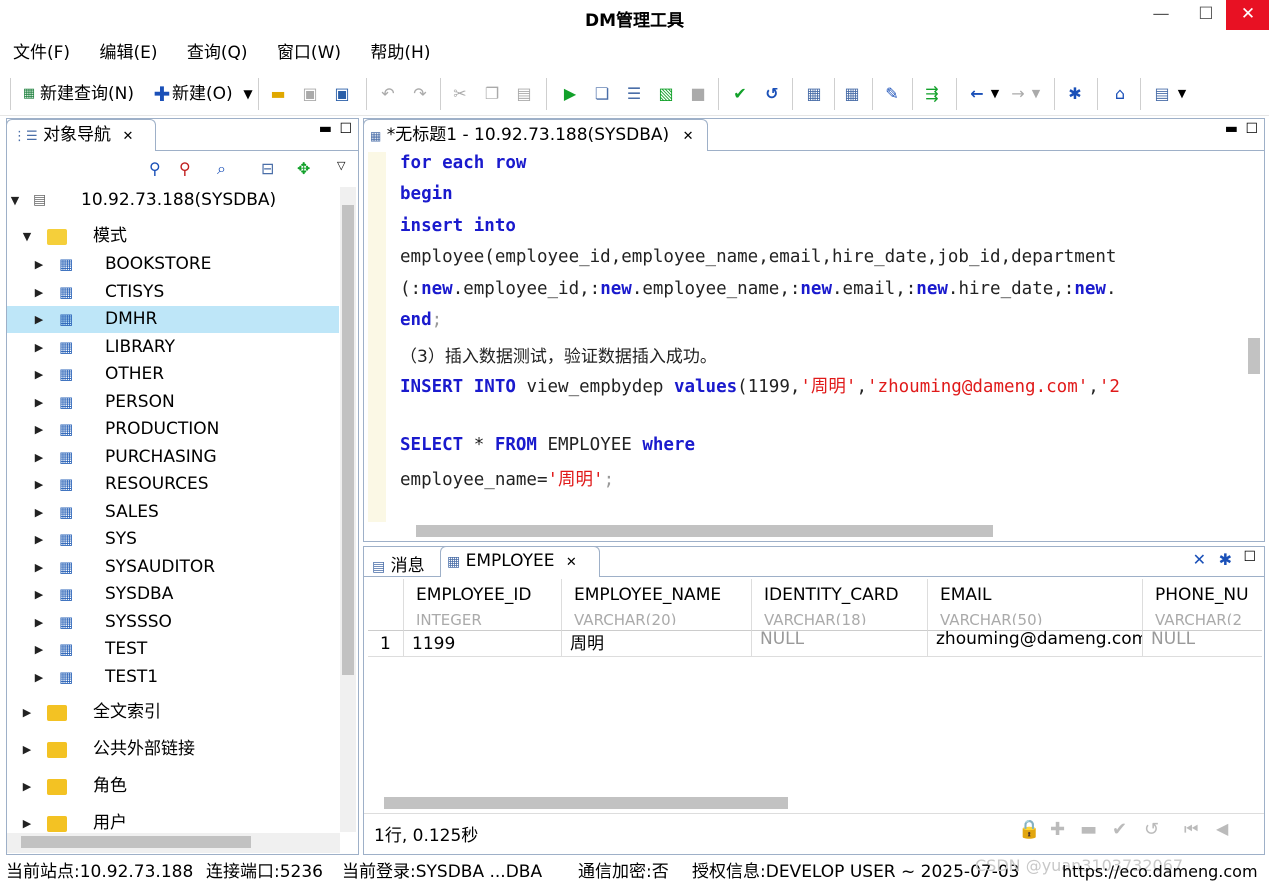 This screenshot has height=887, width=1269. I want to click on column-header: EMPLOYEE_NAME VARCHAR(20), so click(657, 605).